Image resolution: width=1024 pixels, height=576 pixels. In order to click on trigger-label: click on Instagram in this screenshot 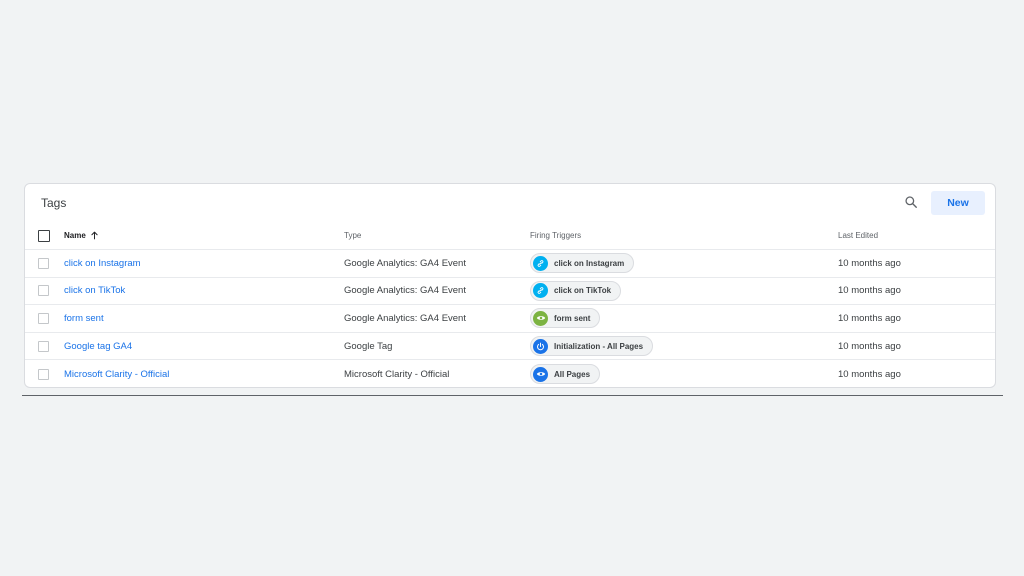, I will do `click(589, 263)`.